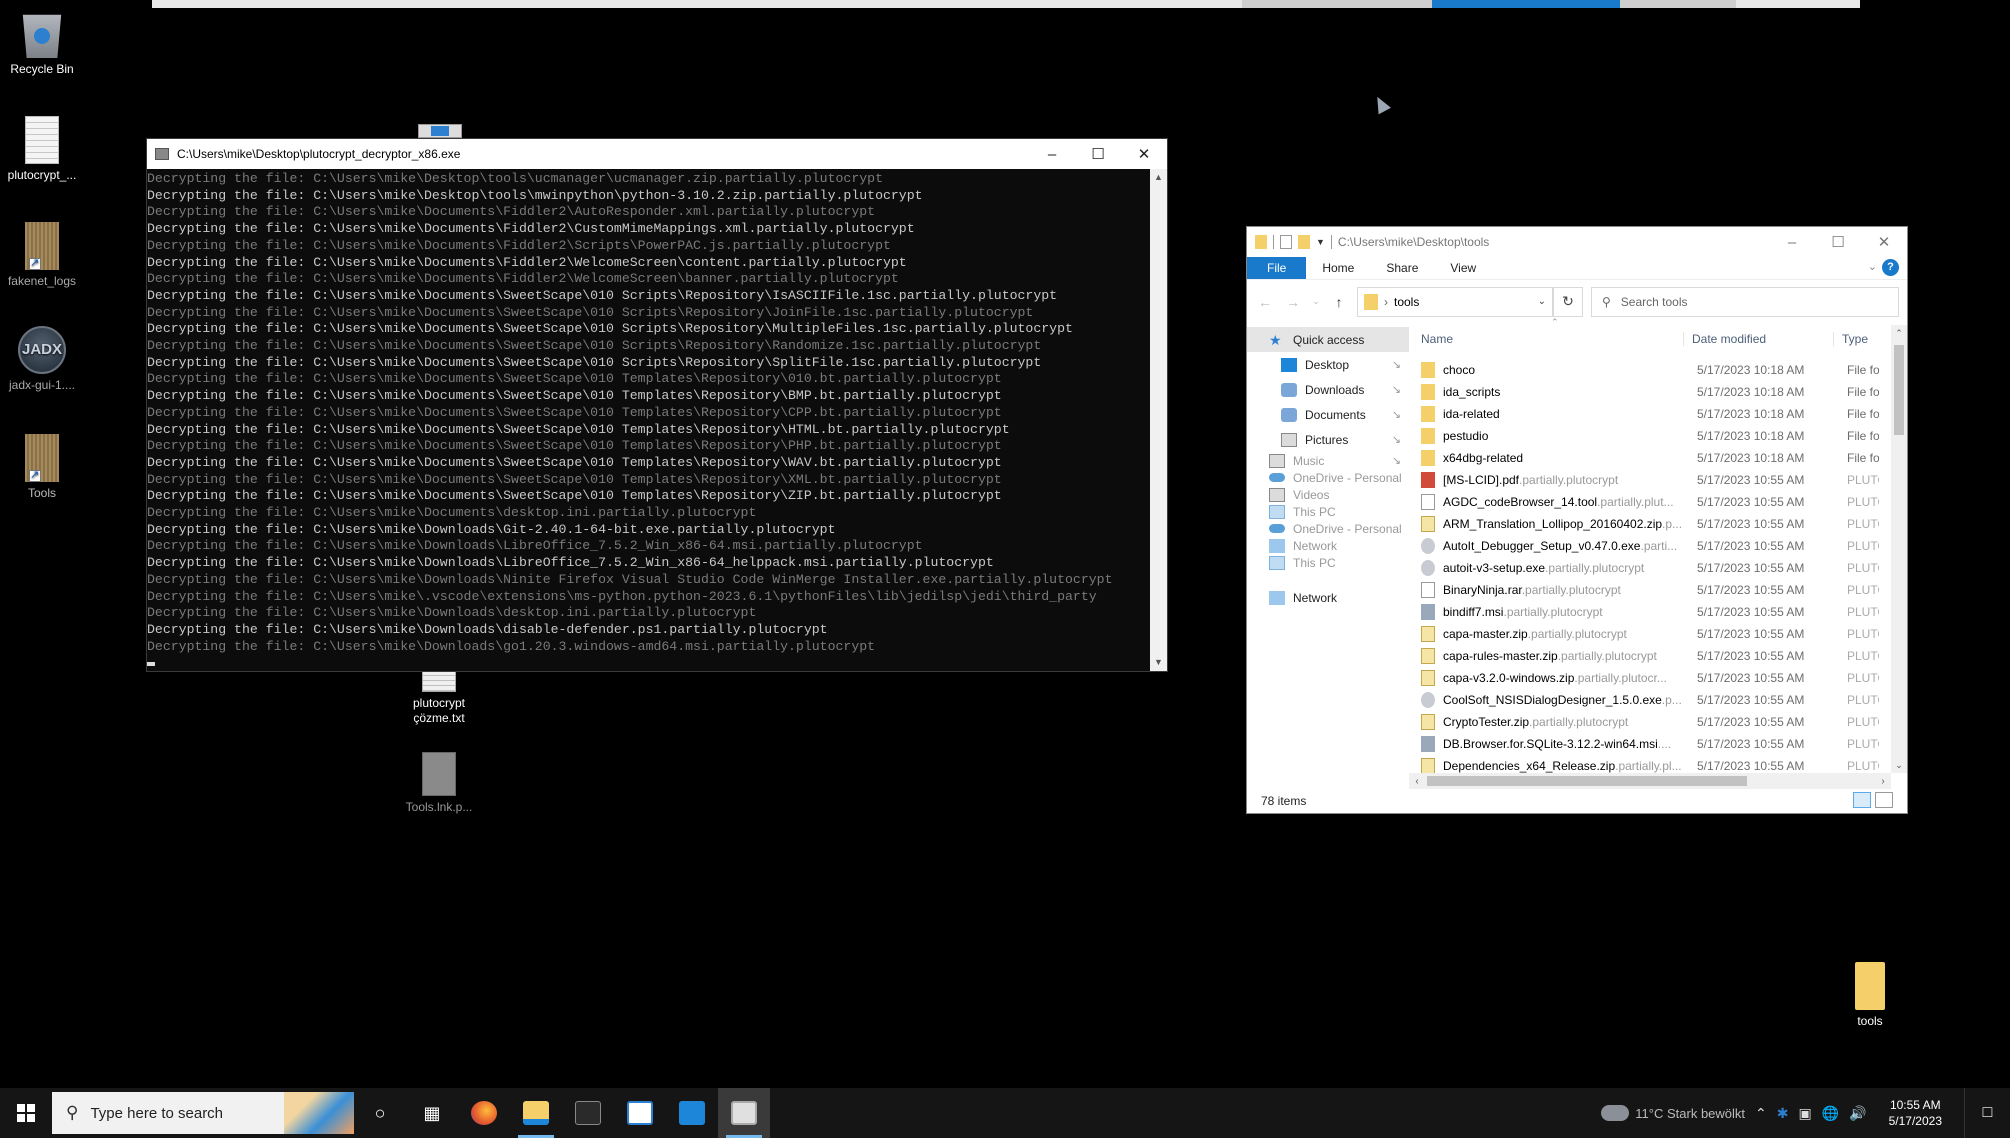 This screenshot has height=1138, width=2010. What do you see at coordinates (1758, 339) in the screenshot?
I see `column-date-modified: Date modified` at bounding box center [1758, 339].